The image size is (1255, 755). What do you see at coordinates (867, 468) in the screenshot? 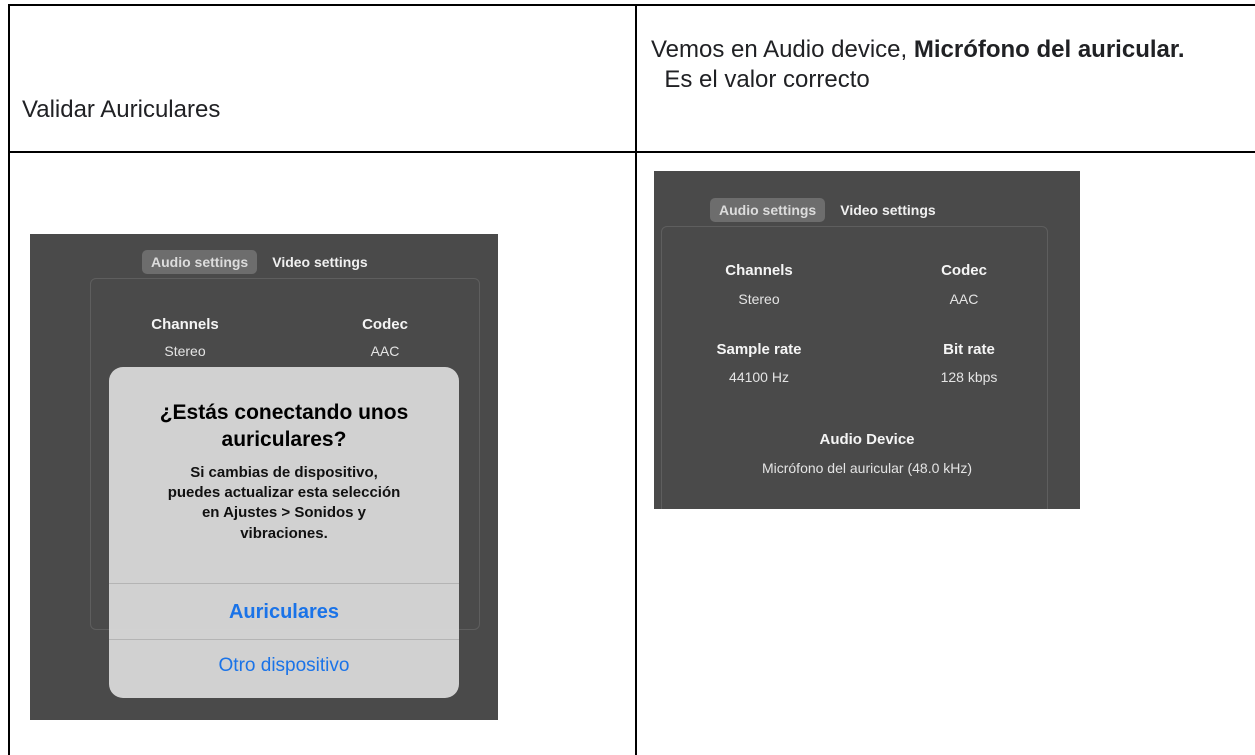
I see `audio-device-value: Micrófono del auricular (48.0 kHz)` at bounding box center [867, 468].